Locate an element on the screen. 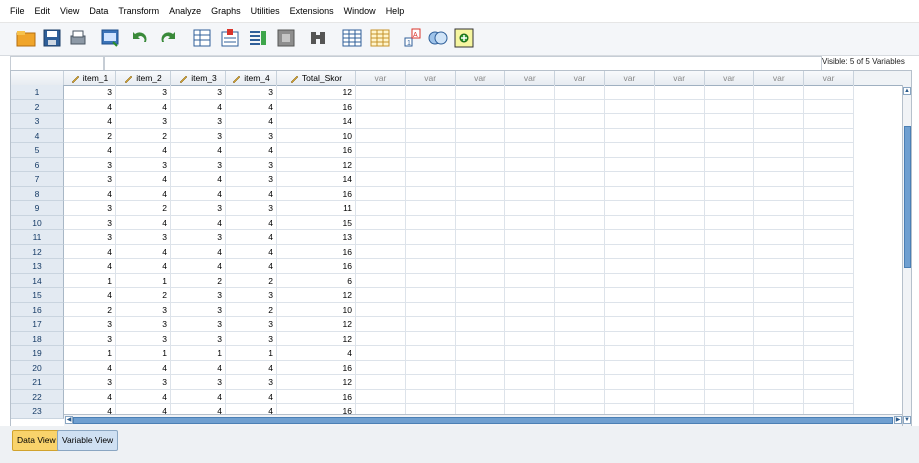  print-icon is located at coordinates (78, 38).